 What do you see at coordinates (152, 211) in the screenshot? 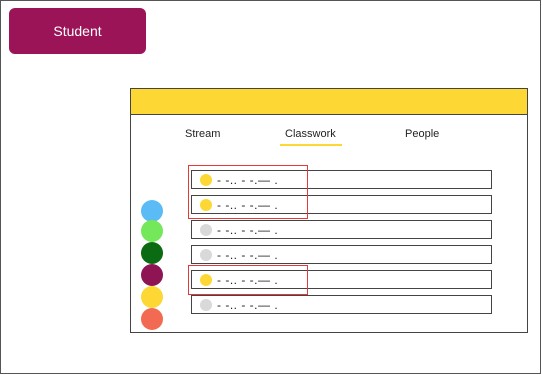
I see `color-swatch-light-blue` at bounding box center [152, 211].